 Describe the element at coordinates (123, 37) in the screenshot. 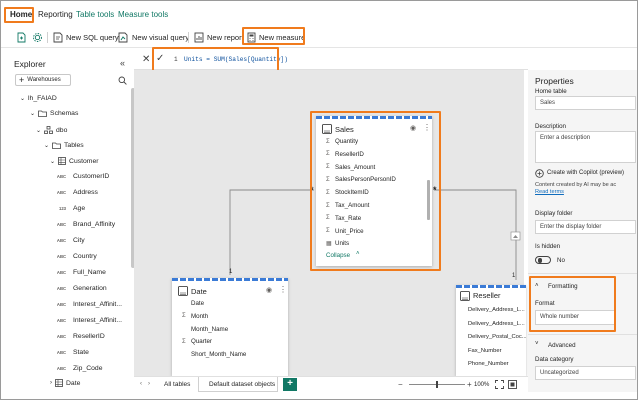

I see `visual-query-icon` at that location.